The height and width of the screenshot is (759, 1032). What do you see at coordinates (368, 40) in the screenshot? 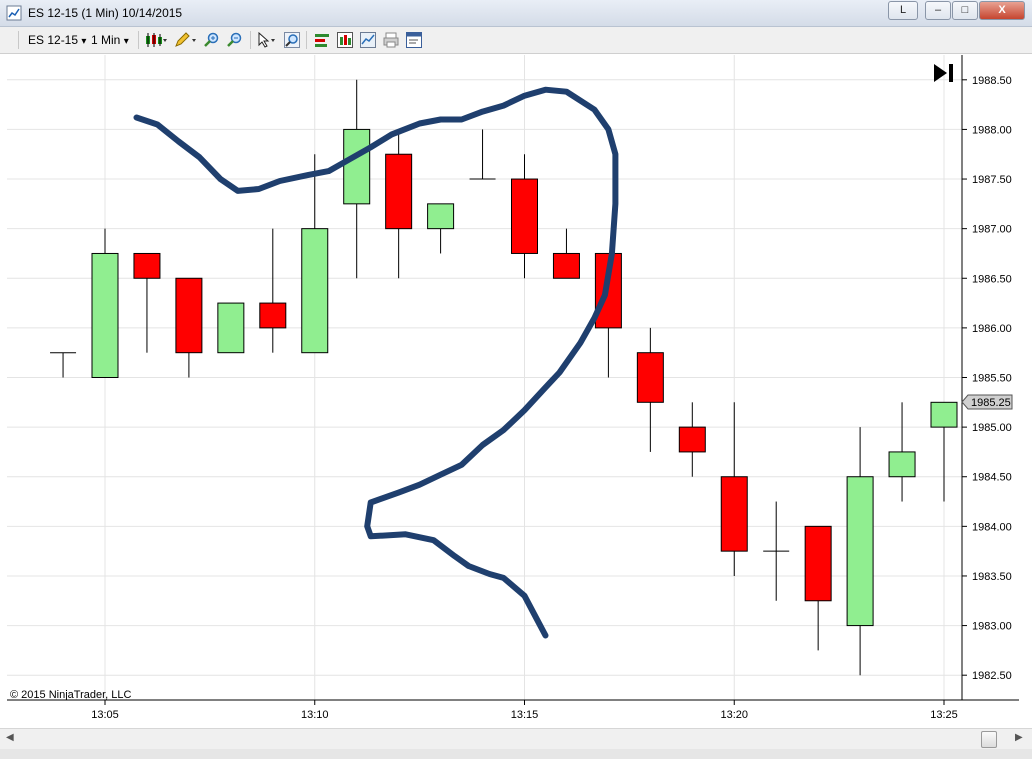
I see `data-box-icon` at bounding box center [368, 40].